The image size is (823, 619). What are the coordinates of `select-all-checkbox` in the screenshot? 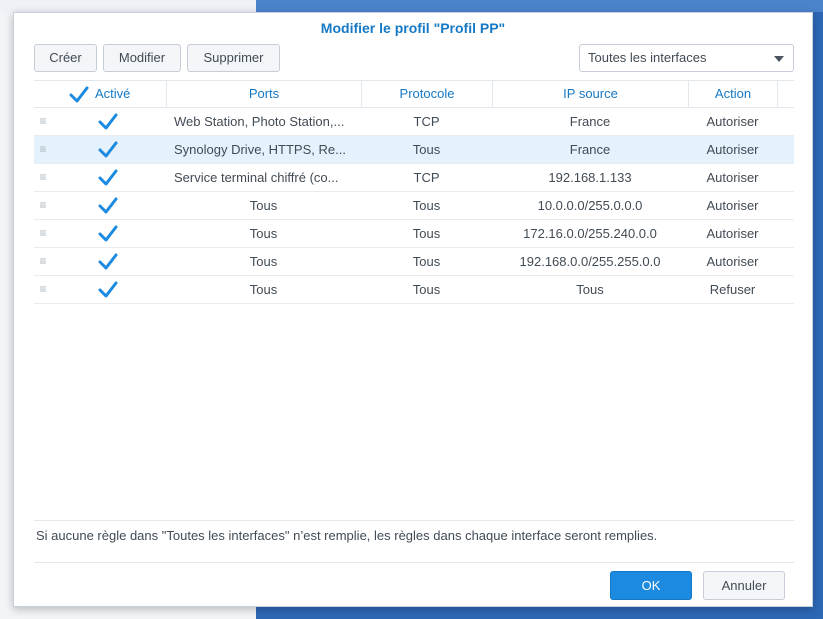 It's located at (79, 95).